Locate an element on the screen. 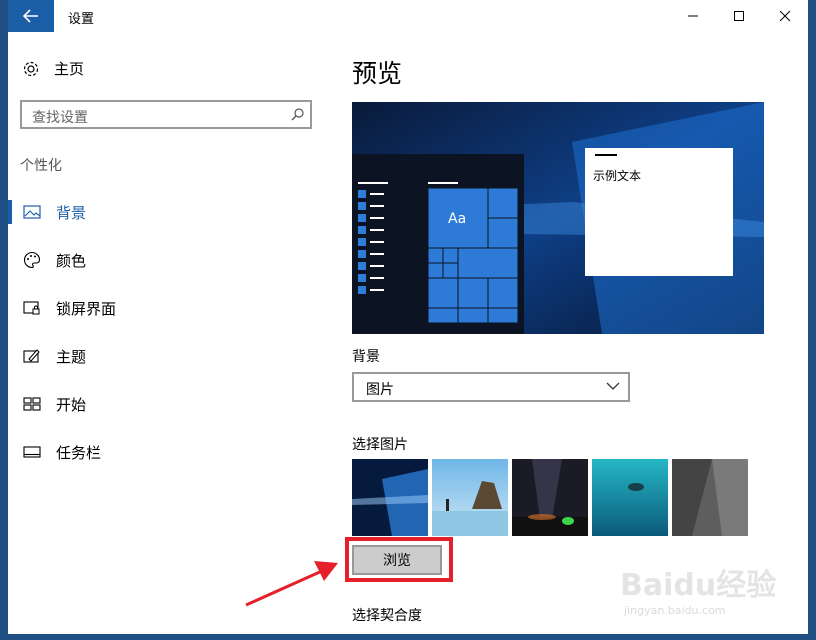  background-type-value: 图片 is located at coordinates (380, 390).